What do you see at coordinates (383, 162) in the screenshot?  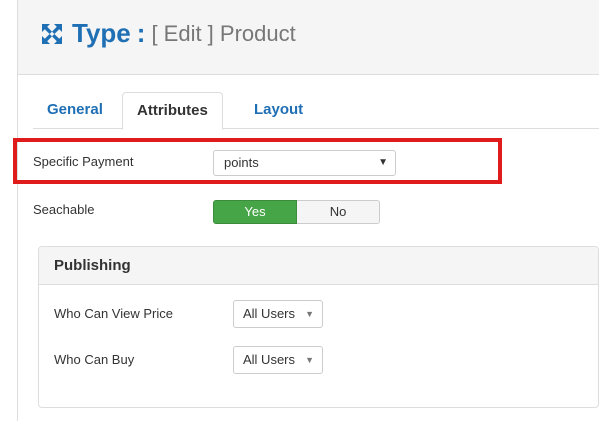 I see `dropdown-arrow-icon: ▼` at bounding box center [383, 162].